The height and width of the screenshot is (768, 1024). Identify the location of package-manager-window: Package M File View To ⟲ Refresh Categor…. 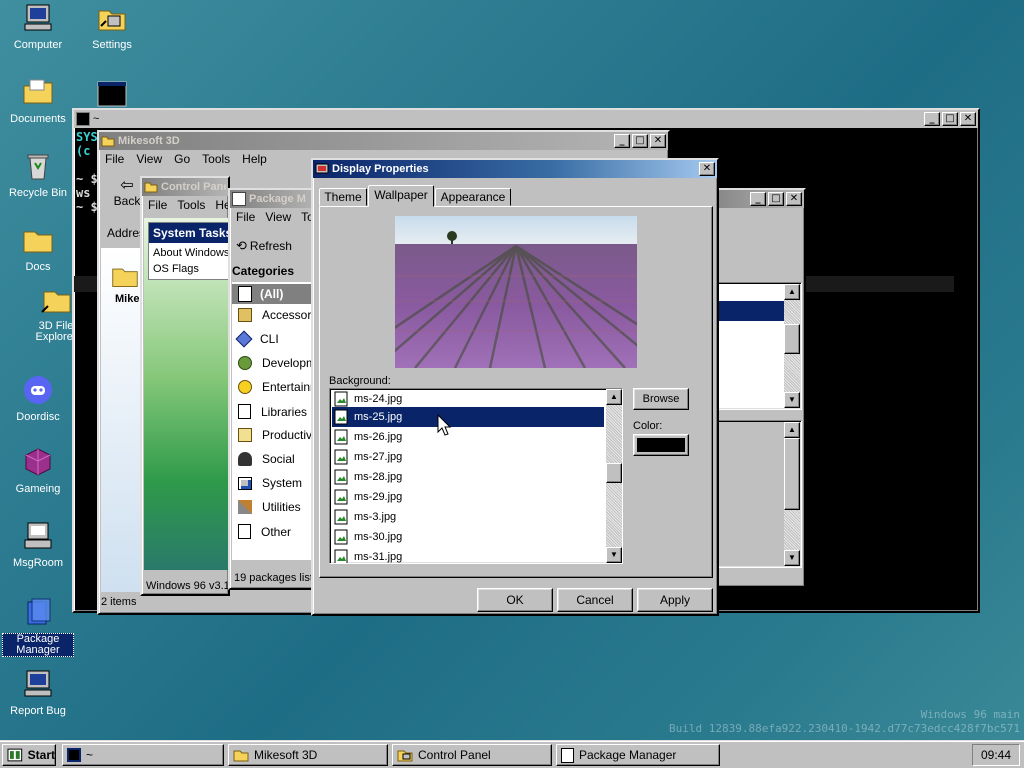
(274, 389).